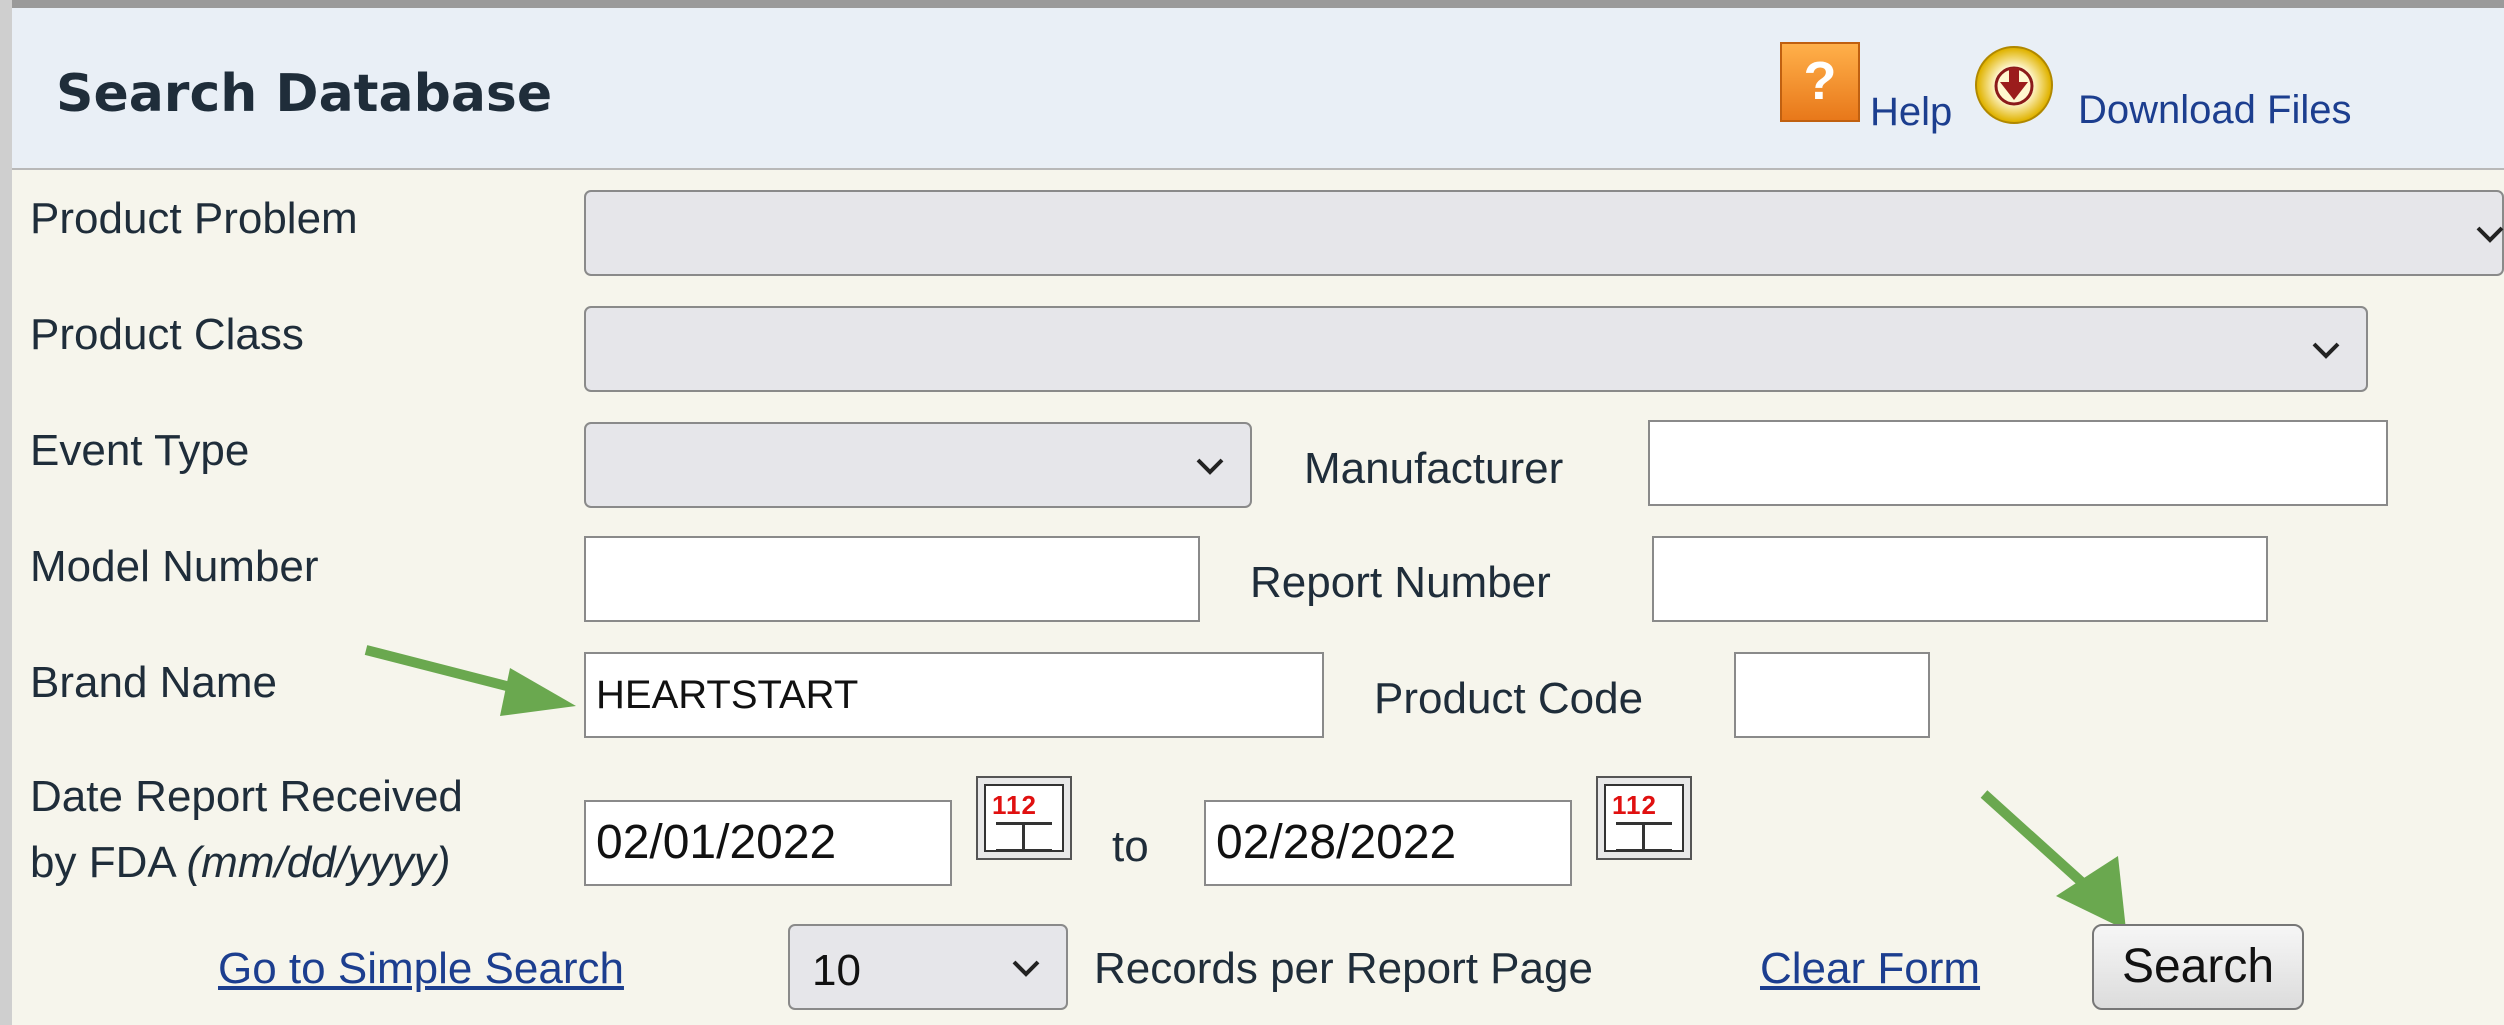 This screenshot has height=1025, width=2504. What do you see at coordinates (102, 862) in the screenshot?
I see `date-received-by-fda-text: by FDA` at bounding box center [102, 862].